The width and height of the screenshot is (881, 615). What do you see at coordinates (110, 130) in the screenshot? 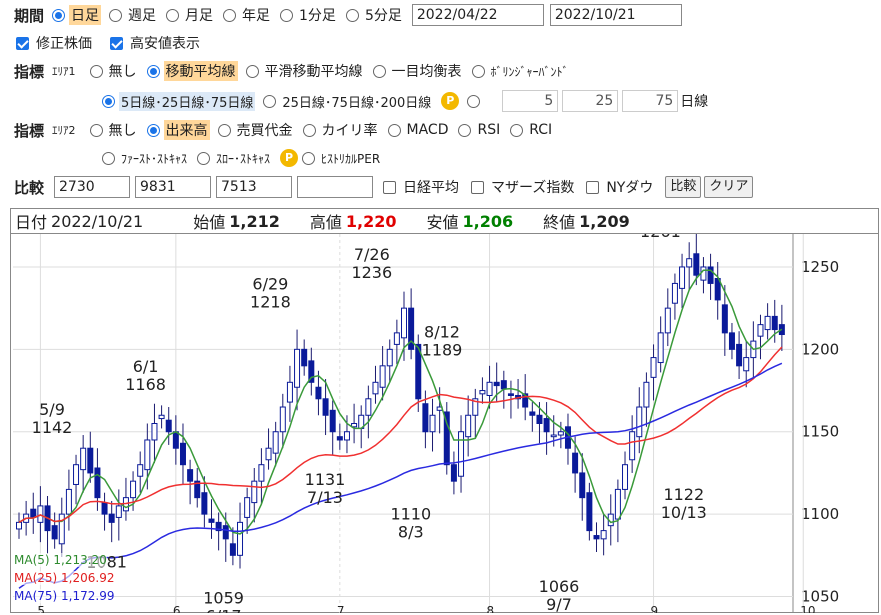
I see `ind2-none: 無し` at bounding box center [110, 130].